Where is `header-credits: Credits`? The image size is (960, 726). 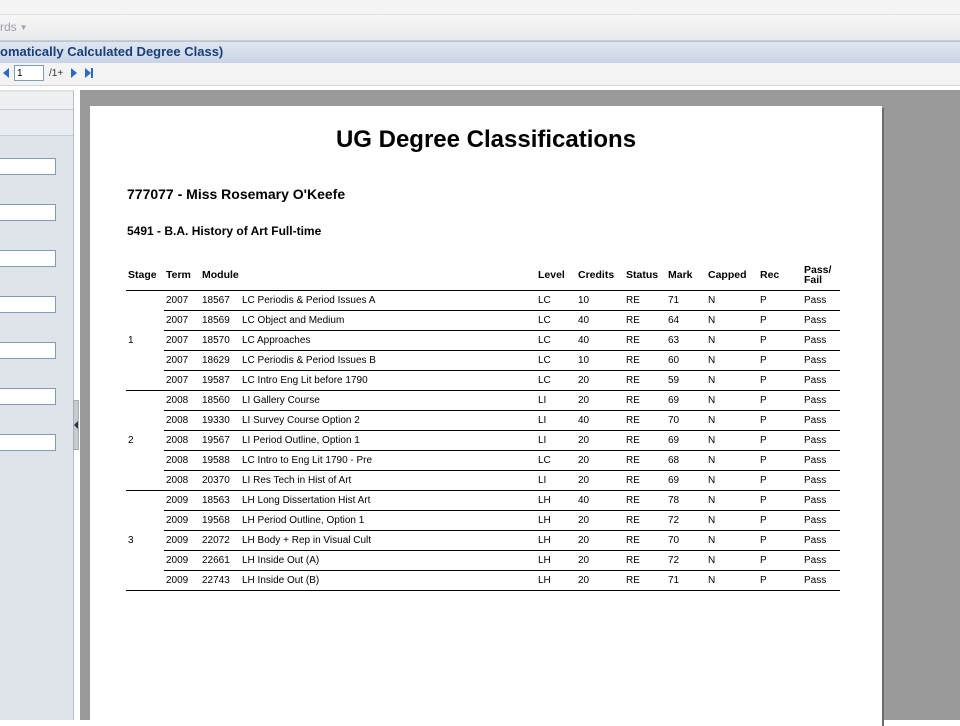
header-credits: Credits is located at coordinates (600, 275).